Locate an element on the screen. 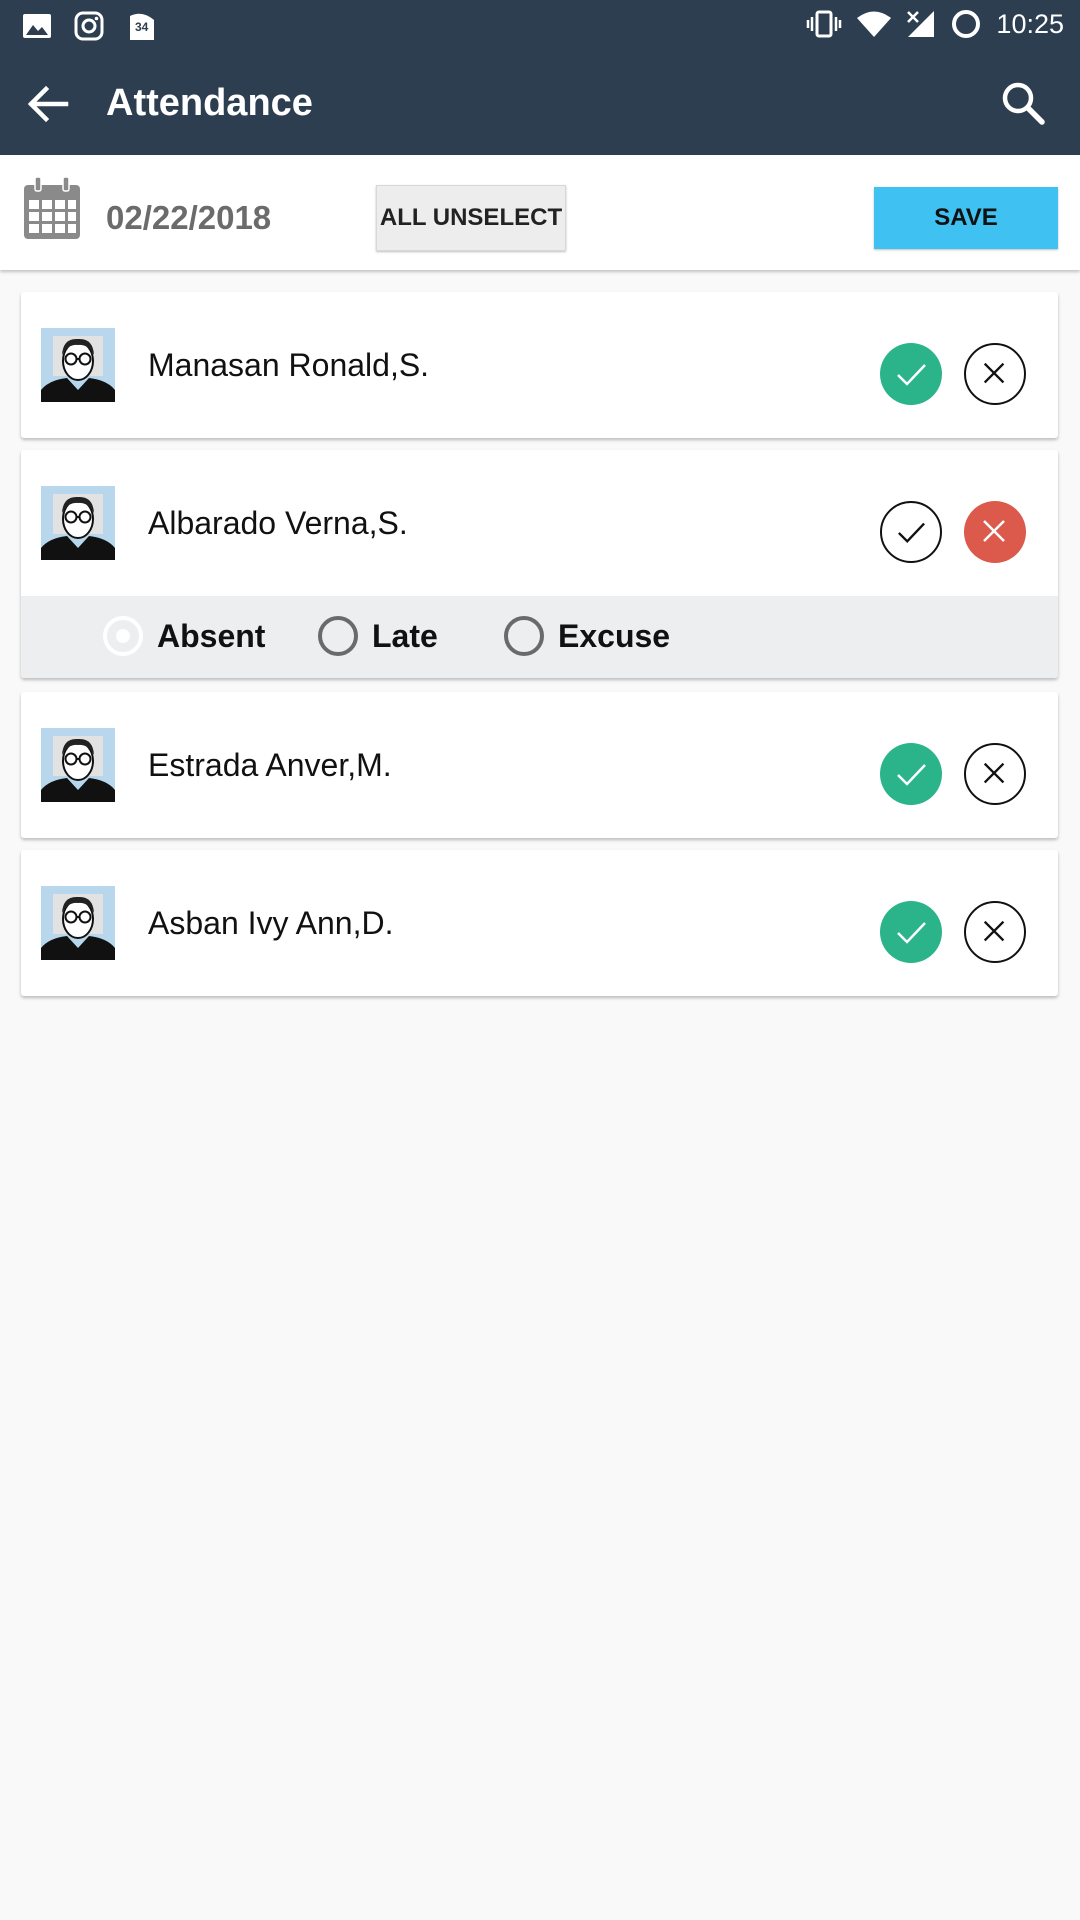  student-name: Manasan Ronald,S. is located at coordinates (289, 365).